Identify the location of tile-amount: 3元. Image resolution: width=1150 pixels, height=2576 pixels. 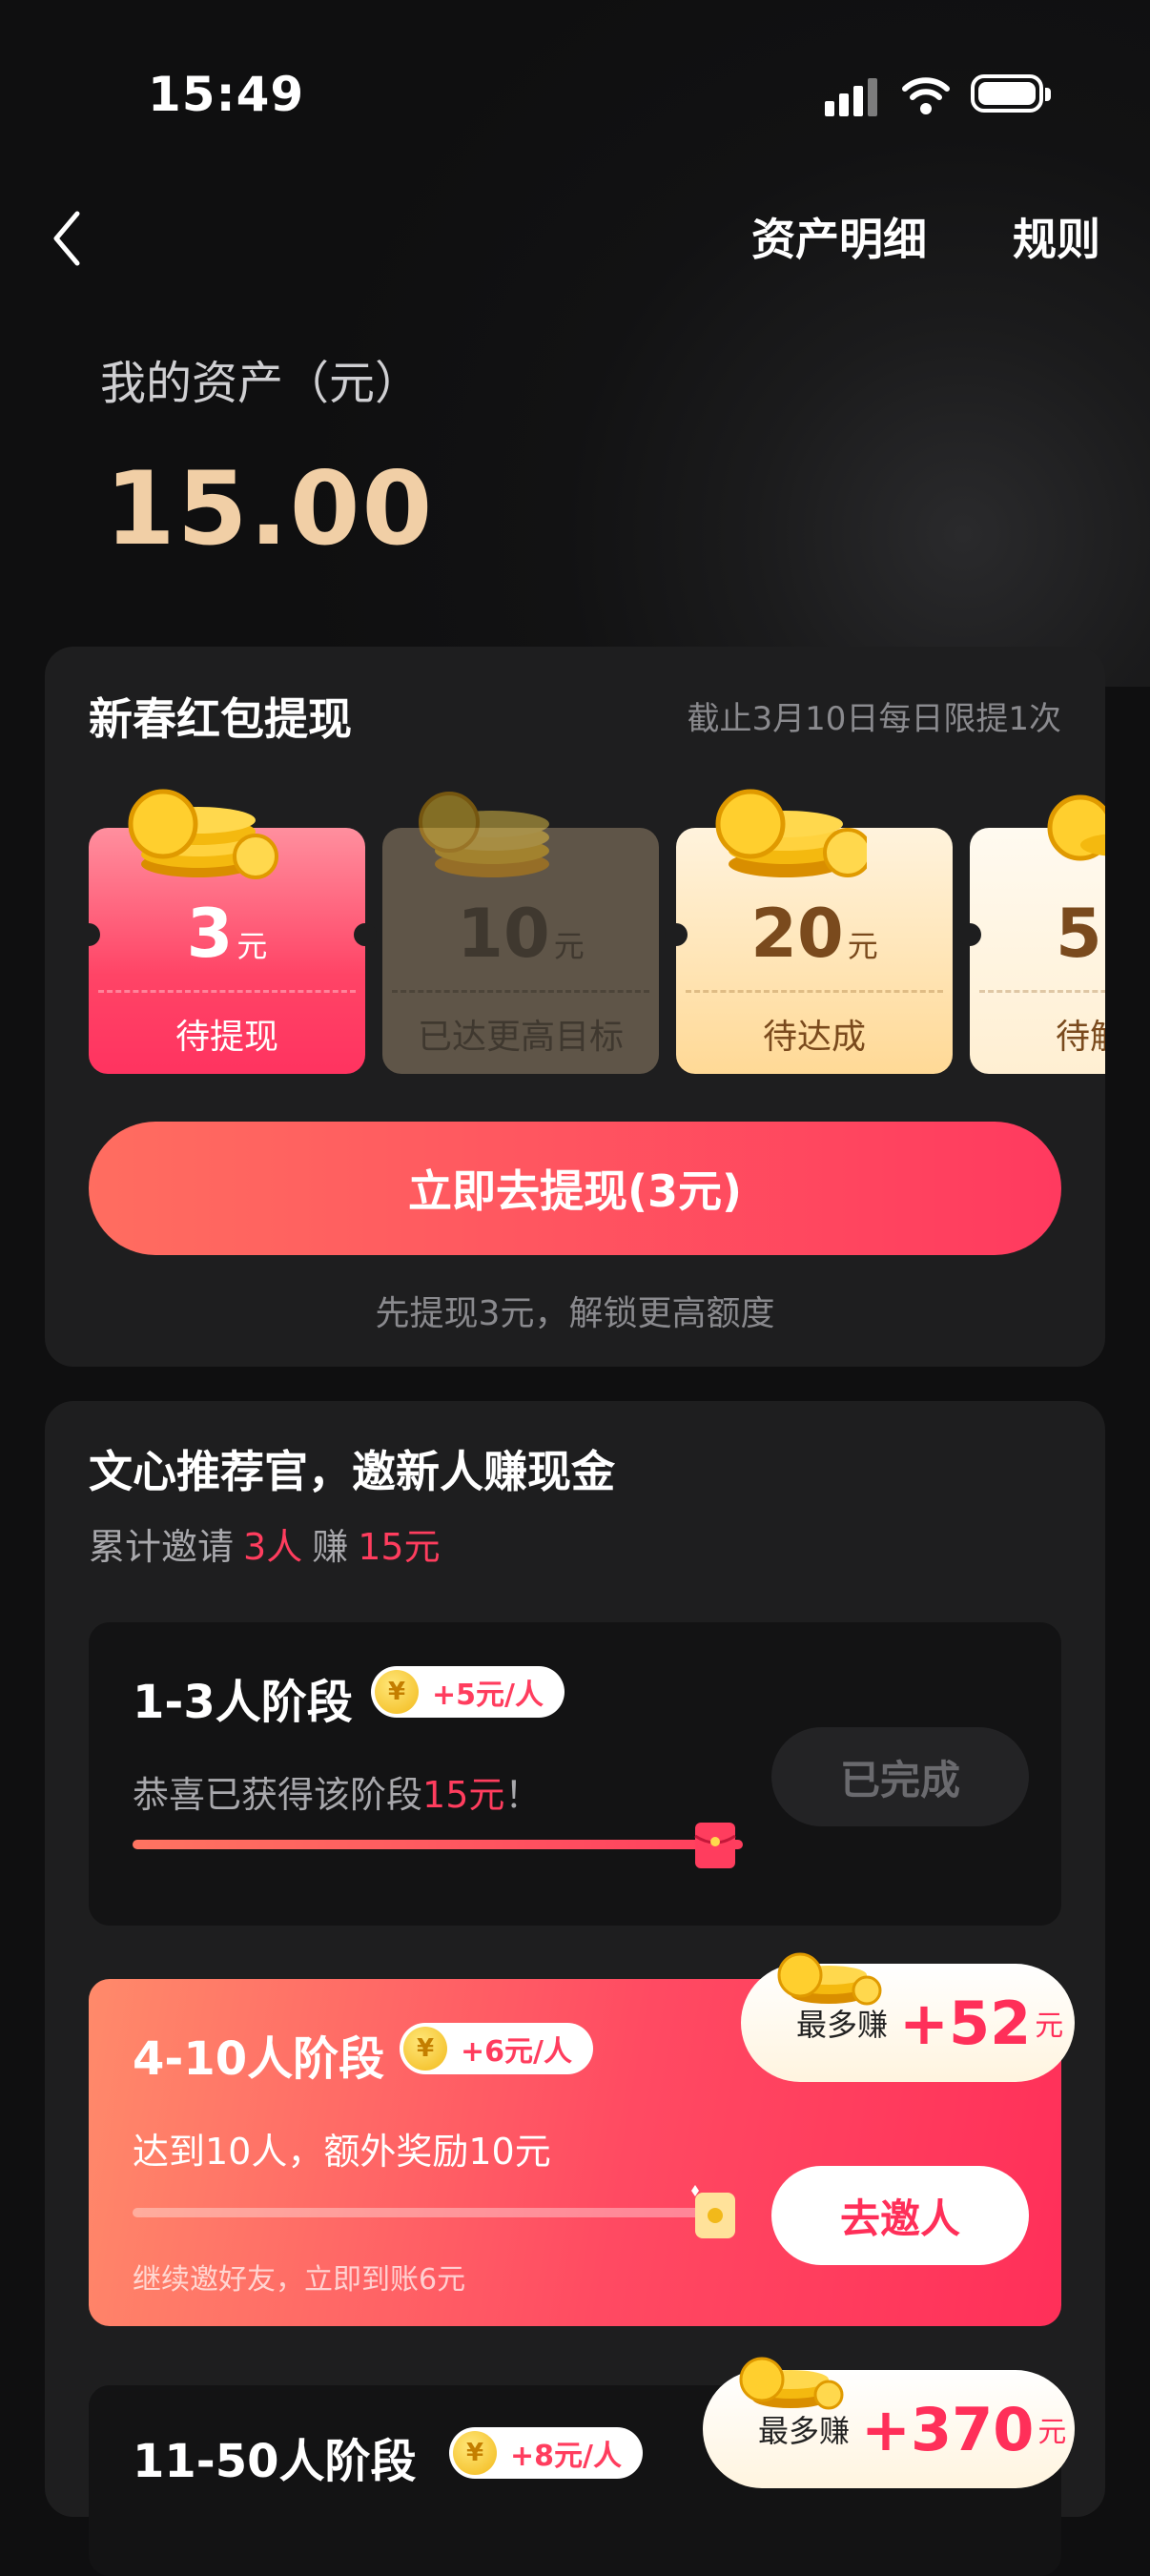
(227, 934).